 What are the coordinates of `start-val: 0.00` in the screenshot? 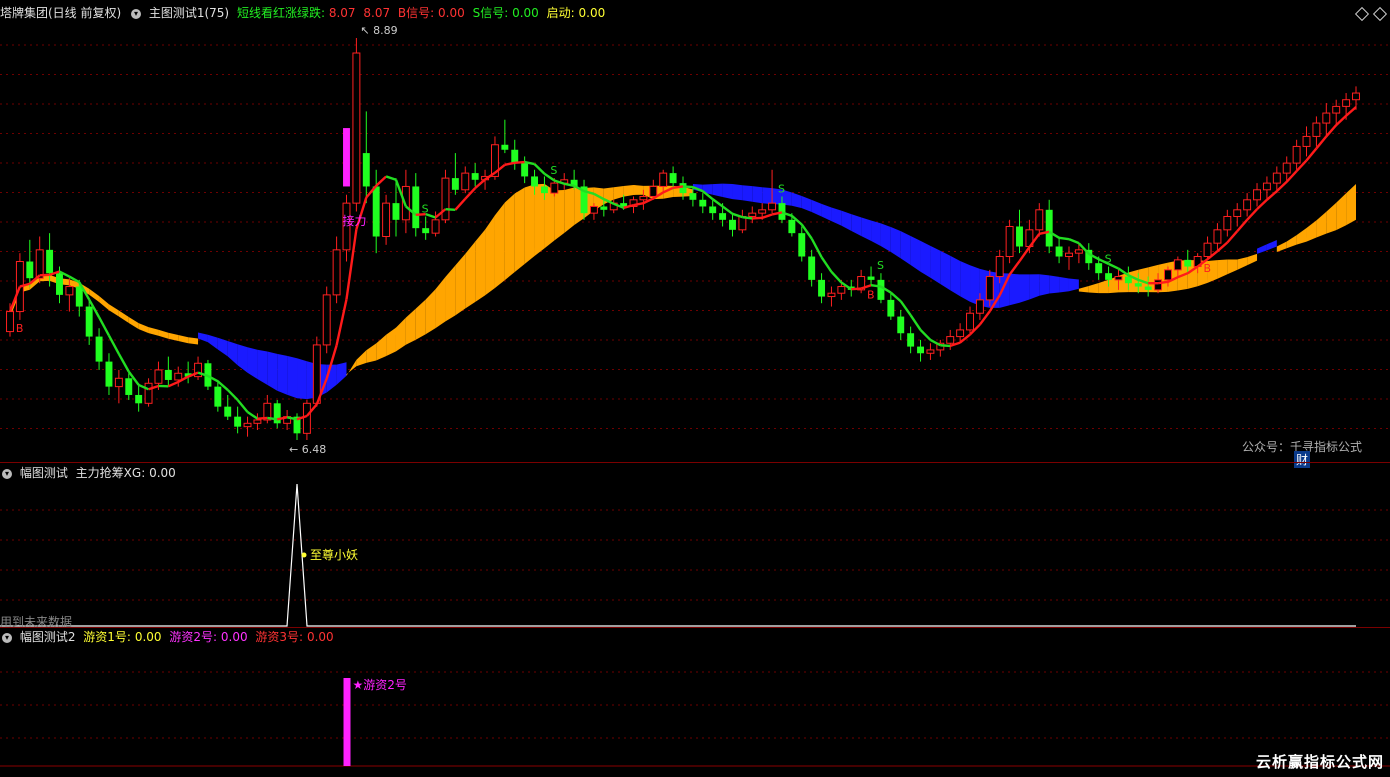 It's located at (592, 13).